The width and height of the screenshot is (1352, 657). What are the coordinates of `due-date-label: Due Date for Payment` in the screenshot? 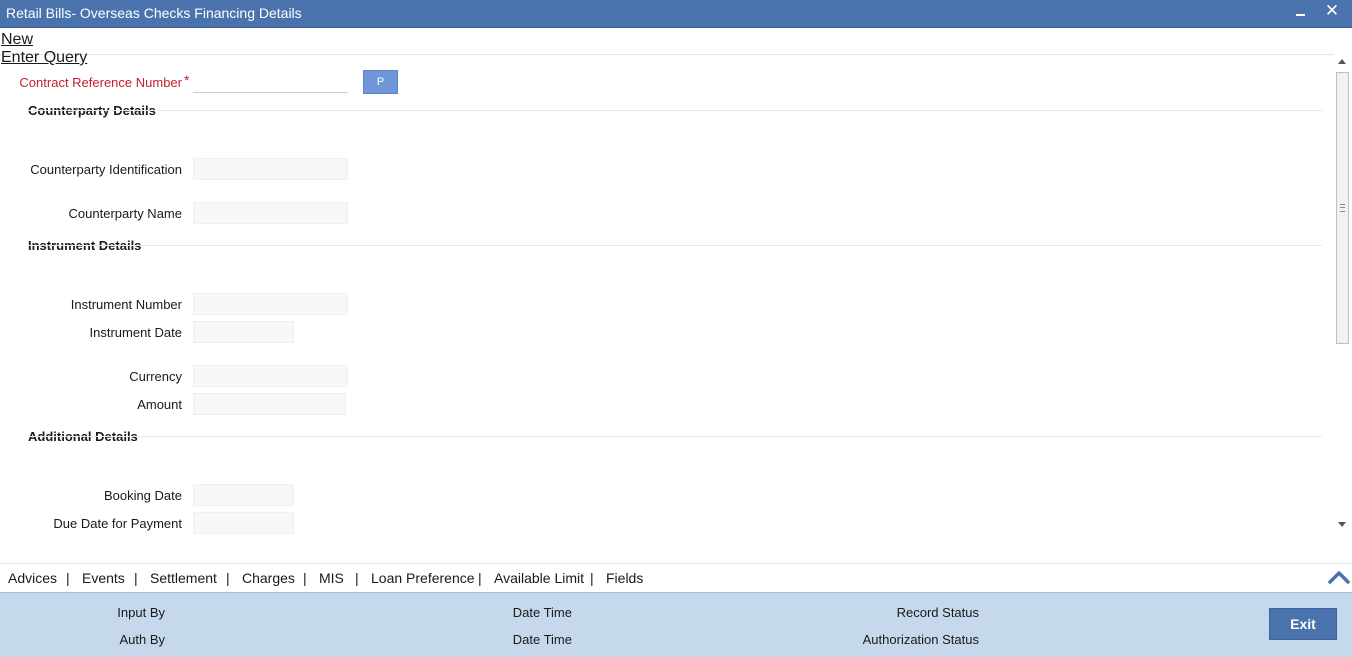 It's located at (117, 523).